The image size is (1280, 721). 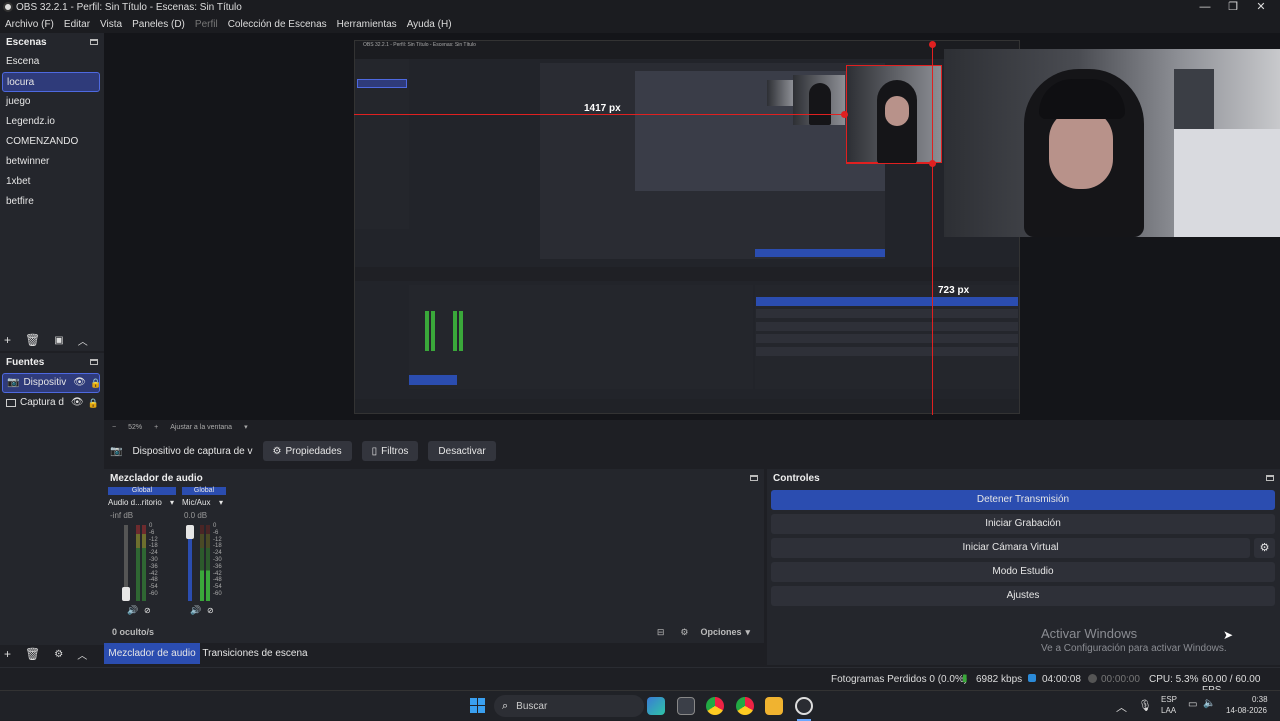 What do you see at coordinates (26, 42) in the screenshot?
I see `scenes-title: Escenas` at bounding box center [26, 42].